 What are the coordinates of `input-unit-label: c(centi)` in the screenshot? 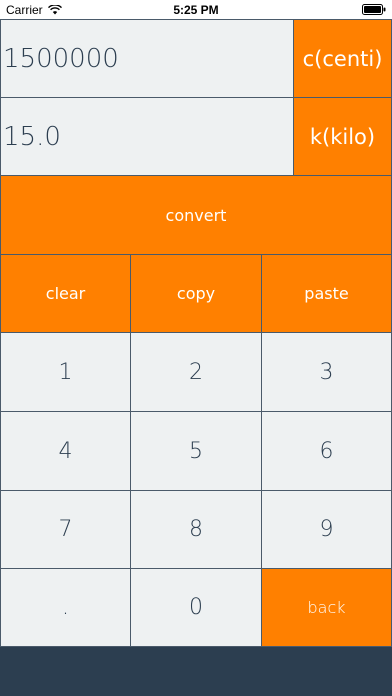 It's located at (342, 58).